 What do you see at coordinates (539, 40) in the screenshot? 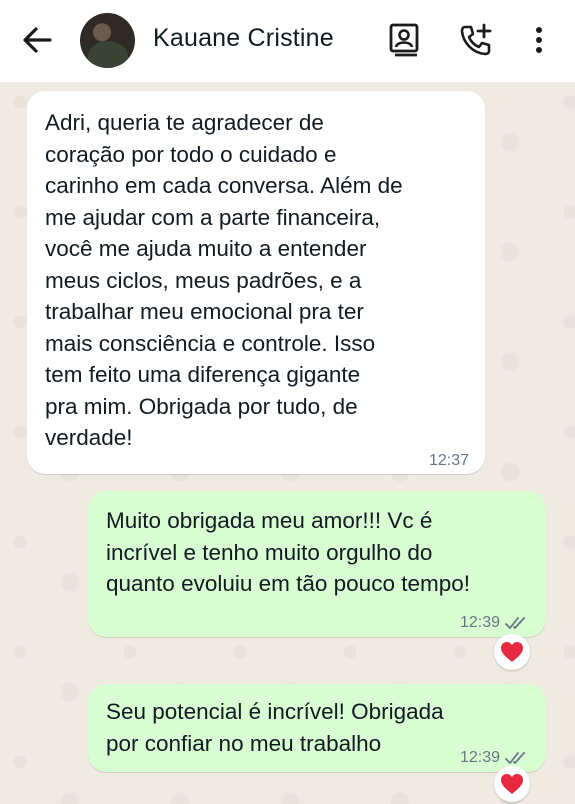
I see `more-vertical-icon` at bounding box center [539, 40].